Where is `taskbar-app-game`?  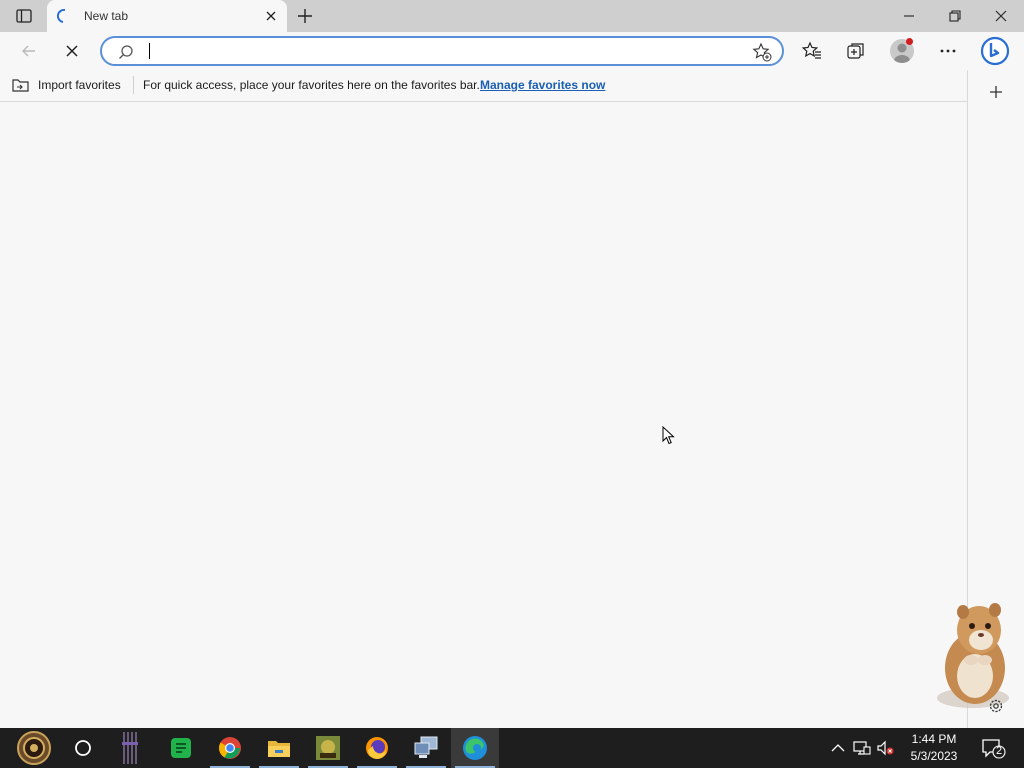
taskbar-app-game is located at coordinates (328, 748).